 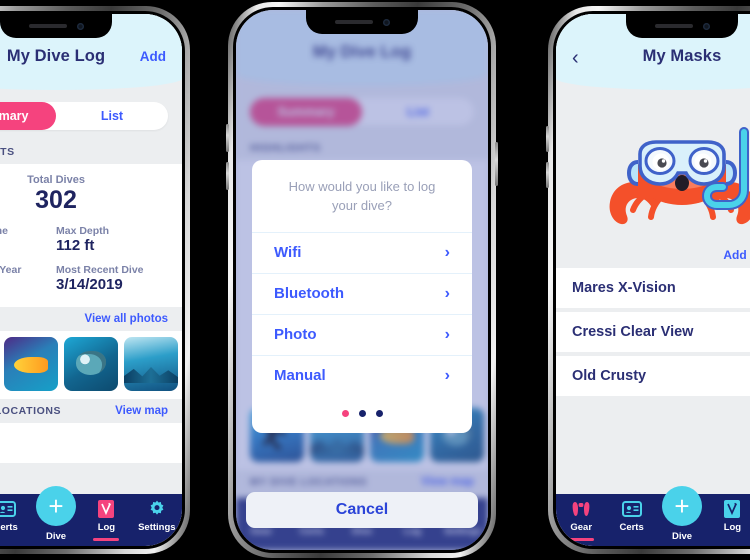 I want to click on bottom-time-label: Bottom Time, so click(x=4, y=230).